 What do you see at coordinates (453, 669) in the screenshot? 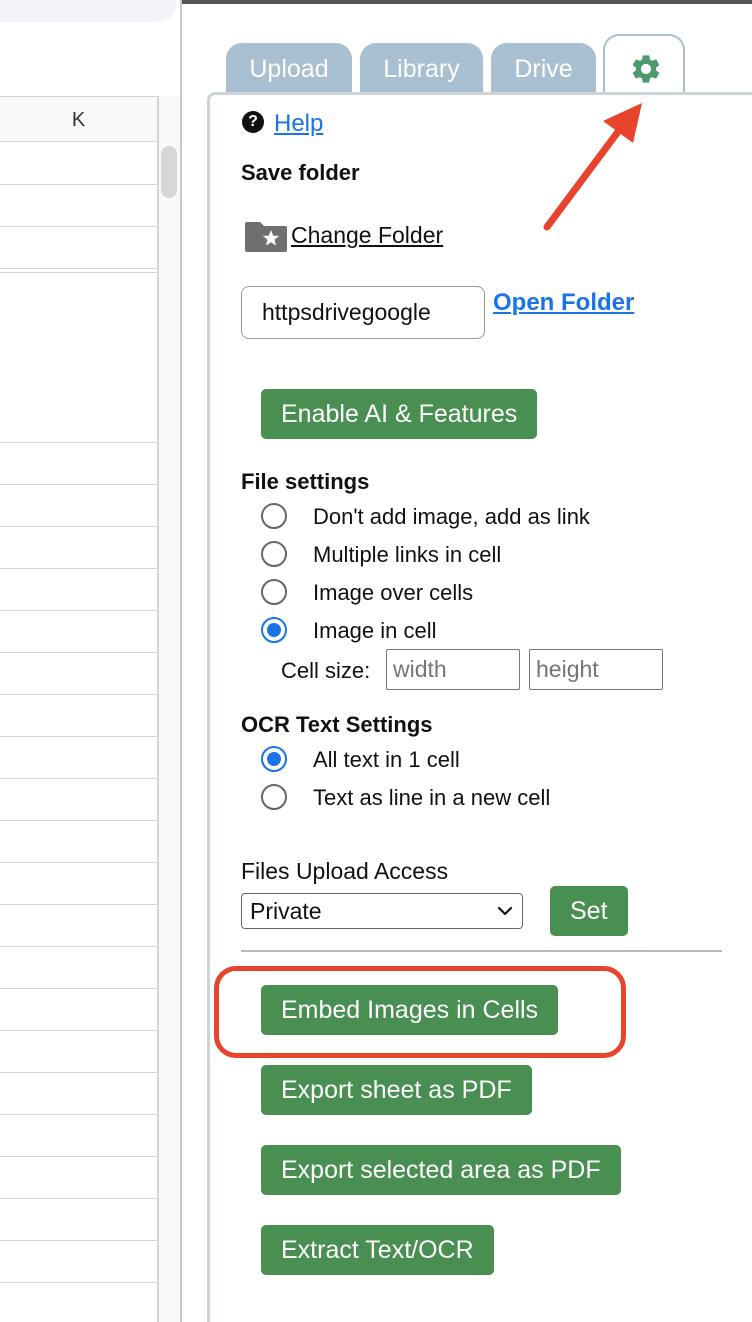
I see `cell-width-input` at bounding box center [453, 669].